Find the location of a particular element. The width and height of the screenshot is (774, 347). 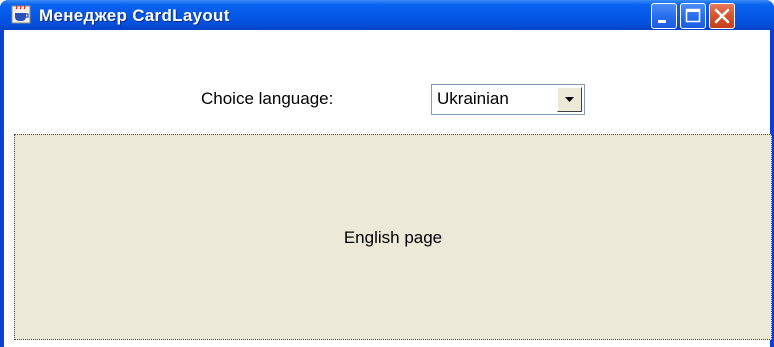

chevron-down-icon is located at coordinates (569, 99).